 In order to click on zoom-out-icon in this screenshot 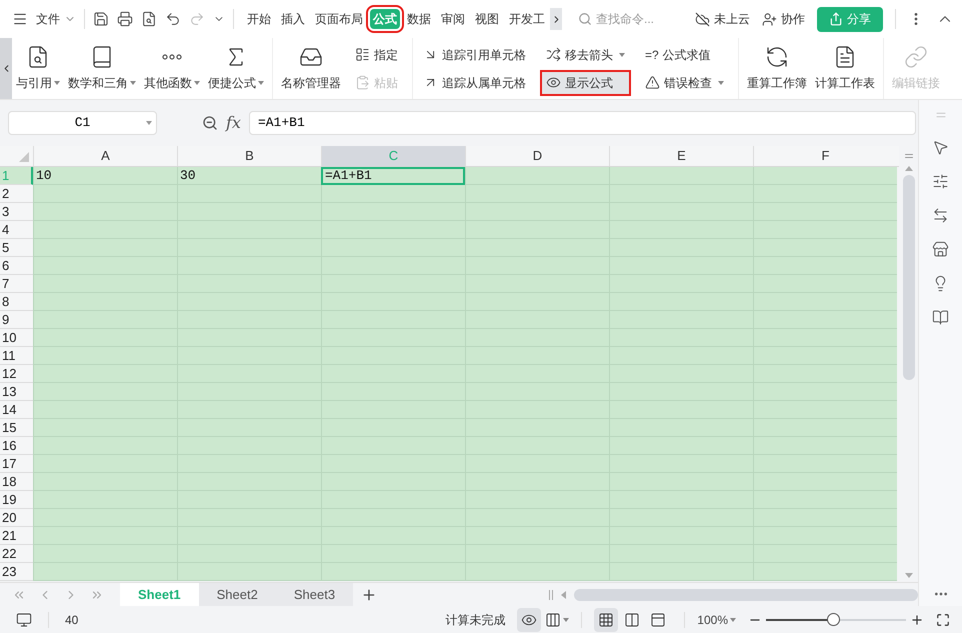, I will do `click(210, 123)`.